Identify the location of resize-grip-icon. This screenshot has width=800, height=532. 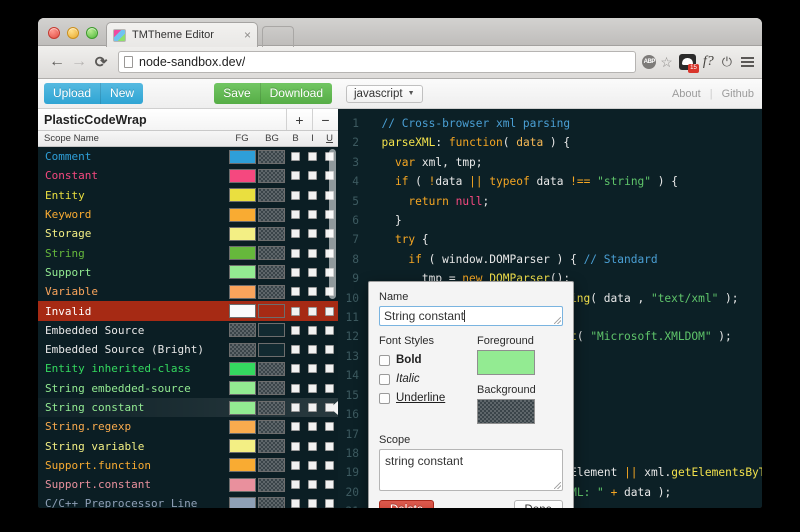
(557, 485).